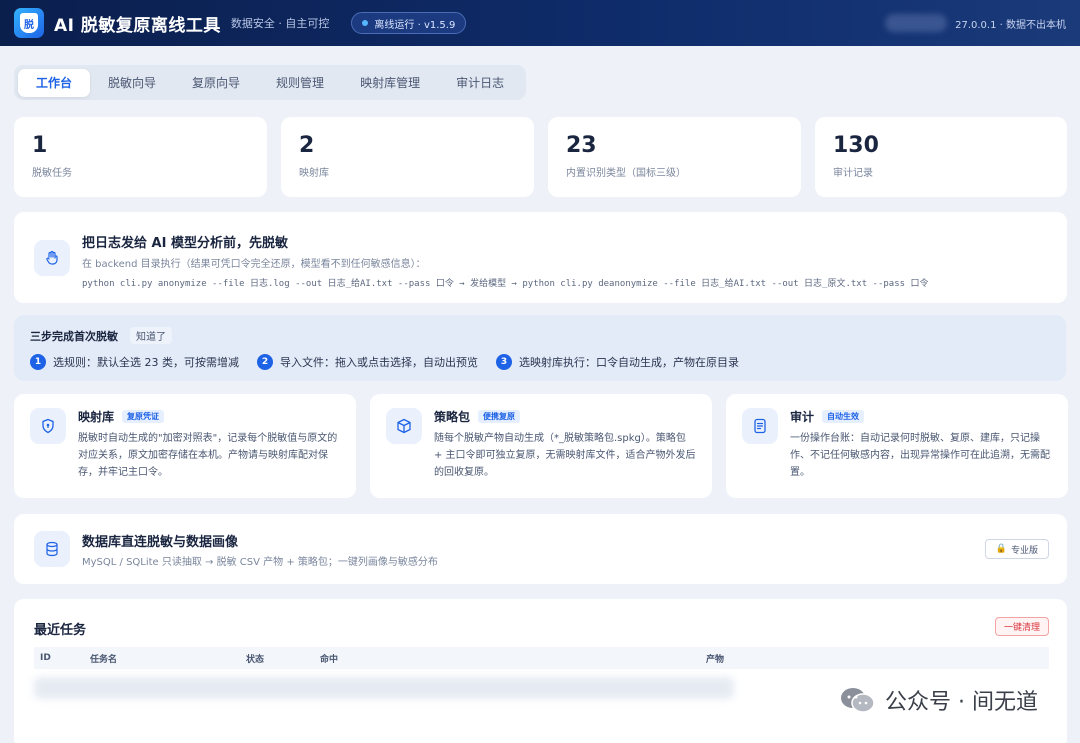  I want to click on table-row, so click(384, 688).